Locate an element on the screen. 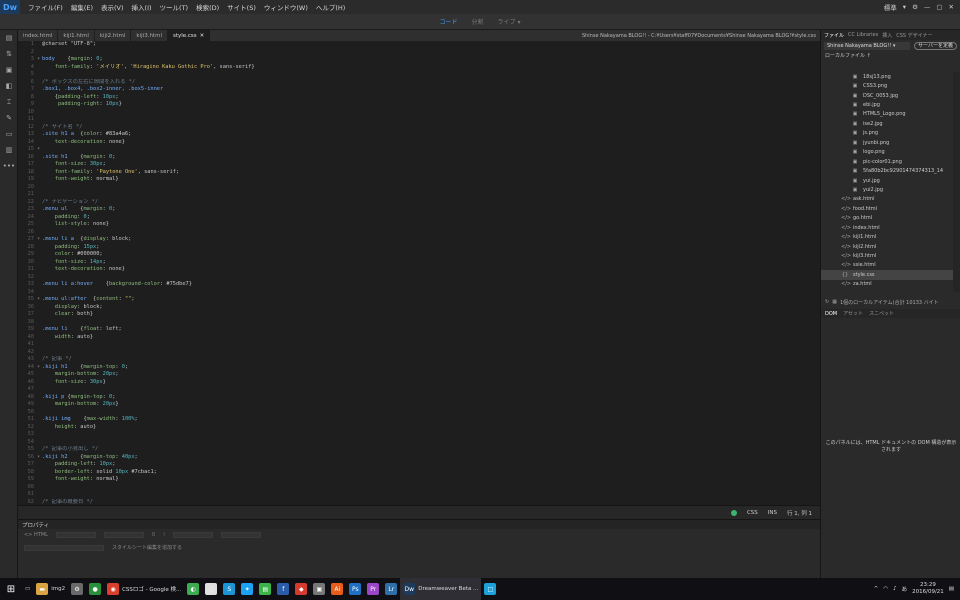  live-code-icon: ▣ is located at coordinates (9, 70).